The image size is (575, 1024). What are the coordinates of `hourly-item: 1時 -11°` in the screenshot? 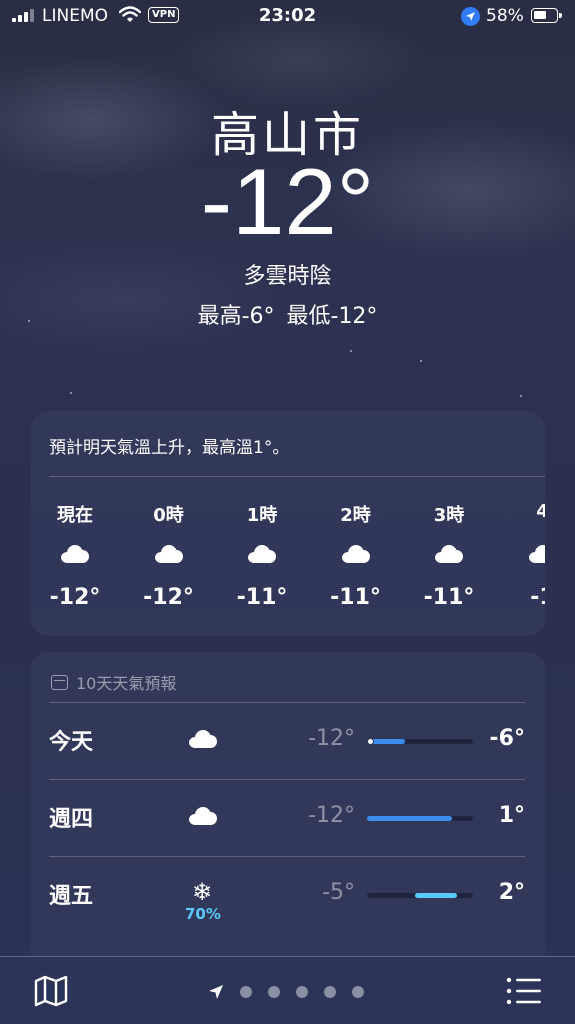 It's located at (262, 555).